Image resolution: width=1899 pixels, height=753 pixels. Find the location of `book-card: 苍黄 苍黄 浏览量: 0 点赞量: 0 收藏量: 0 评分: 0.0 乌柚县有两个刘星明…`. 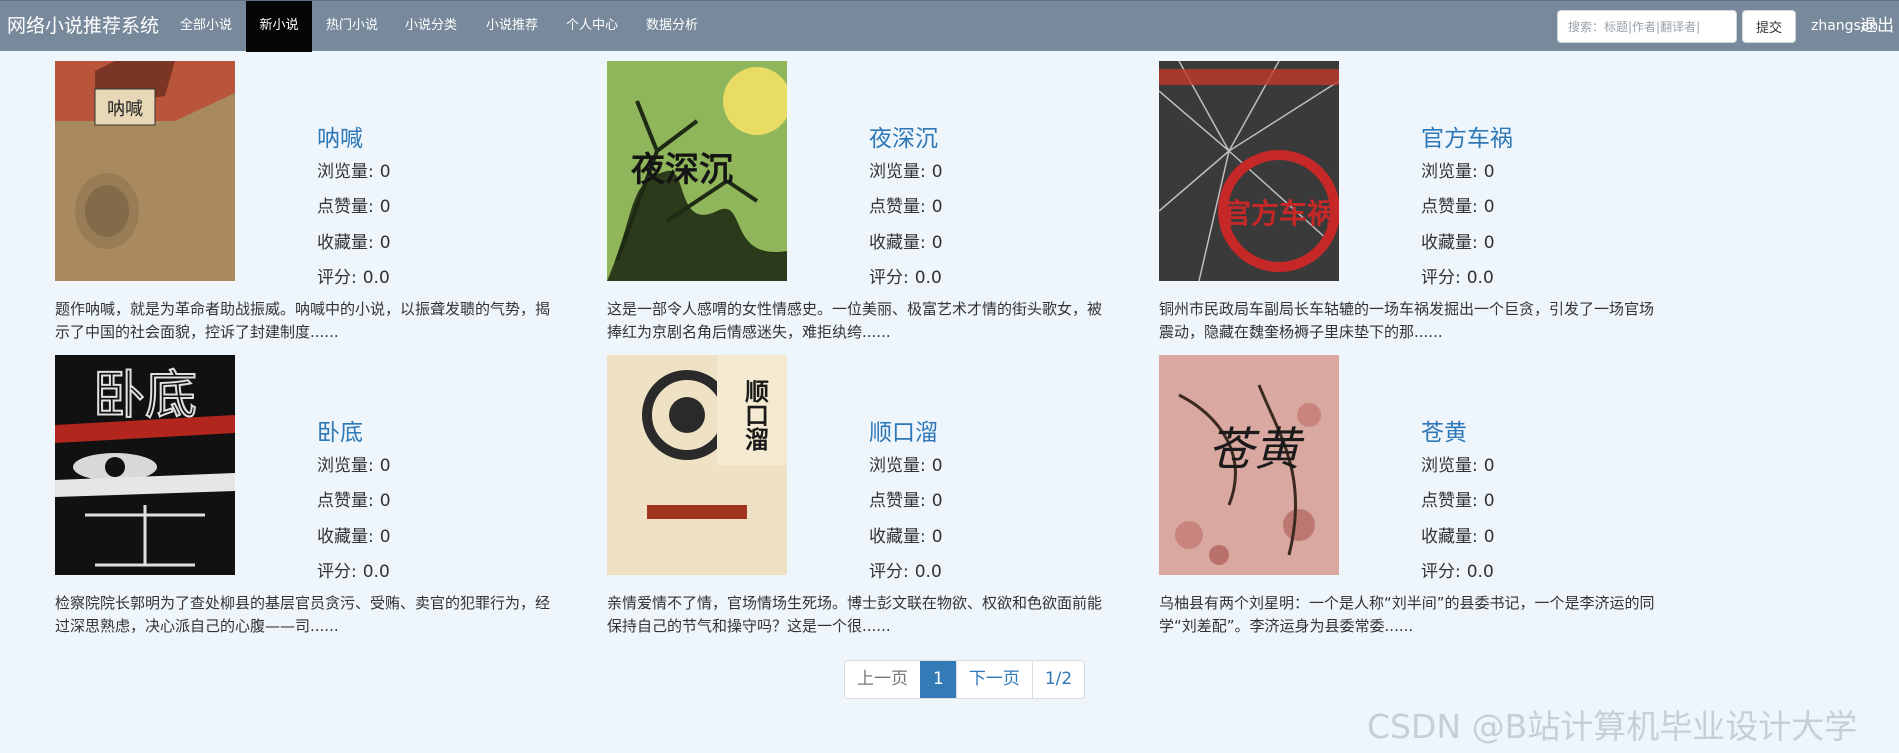

book-card: 苍黄 苍黄 浏览量: 0 点赞量: 0 收藏量: 0 评分: 0.0 乌柚县有两个刘星明… is located at coordinates (1429, 500).